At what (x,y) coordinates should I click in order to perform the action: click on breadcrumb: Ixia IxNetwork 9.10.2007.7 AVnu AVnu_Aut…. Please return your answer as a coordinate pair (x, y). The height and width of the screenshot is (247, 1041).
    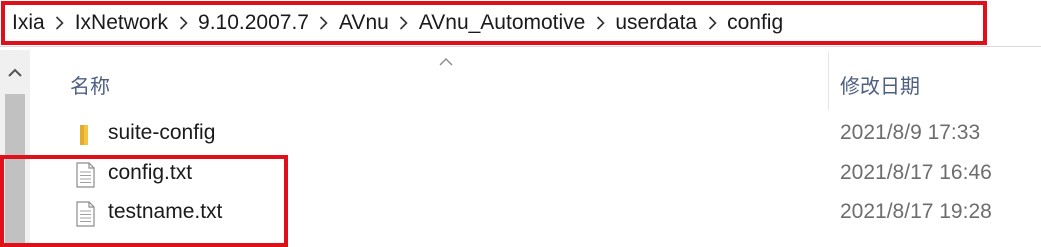
    Looking at the image, I should click on (397, 23).